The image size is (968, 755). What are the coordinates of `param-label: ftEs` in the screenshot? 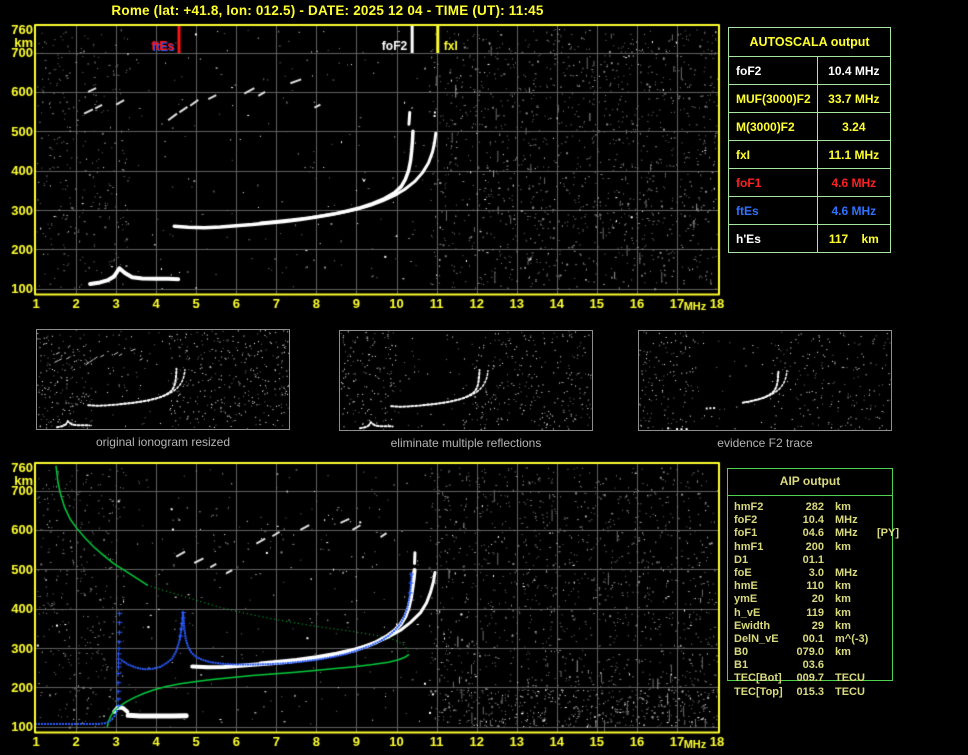 It's located at (773, 210).